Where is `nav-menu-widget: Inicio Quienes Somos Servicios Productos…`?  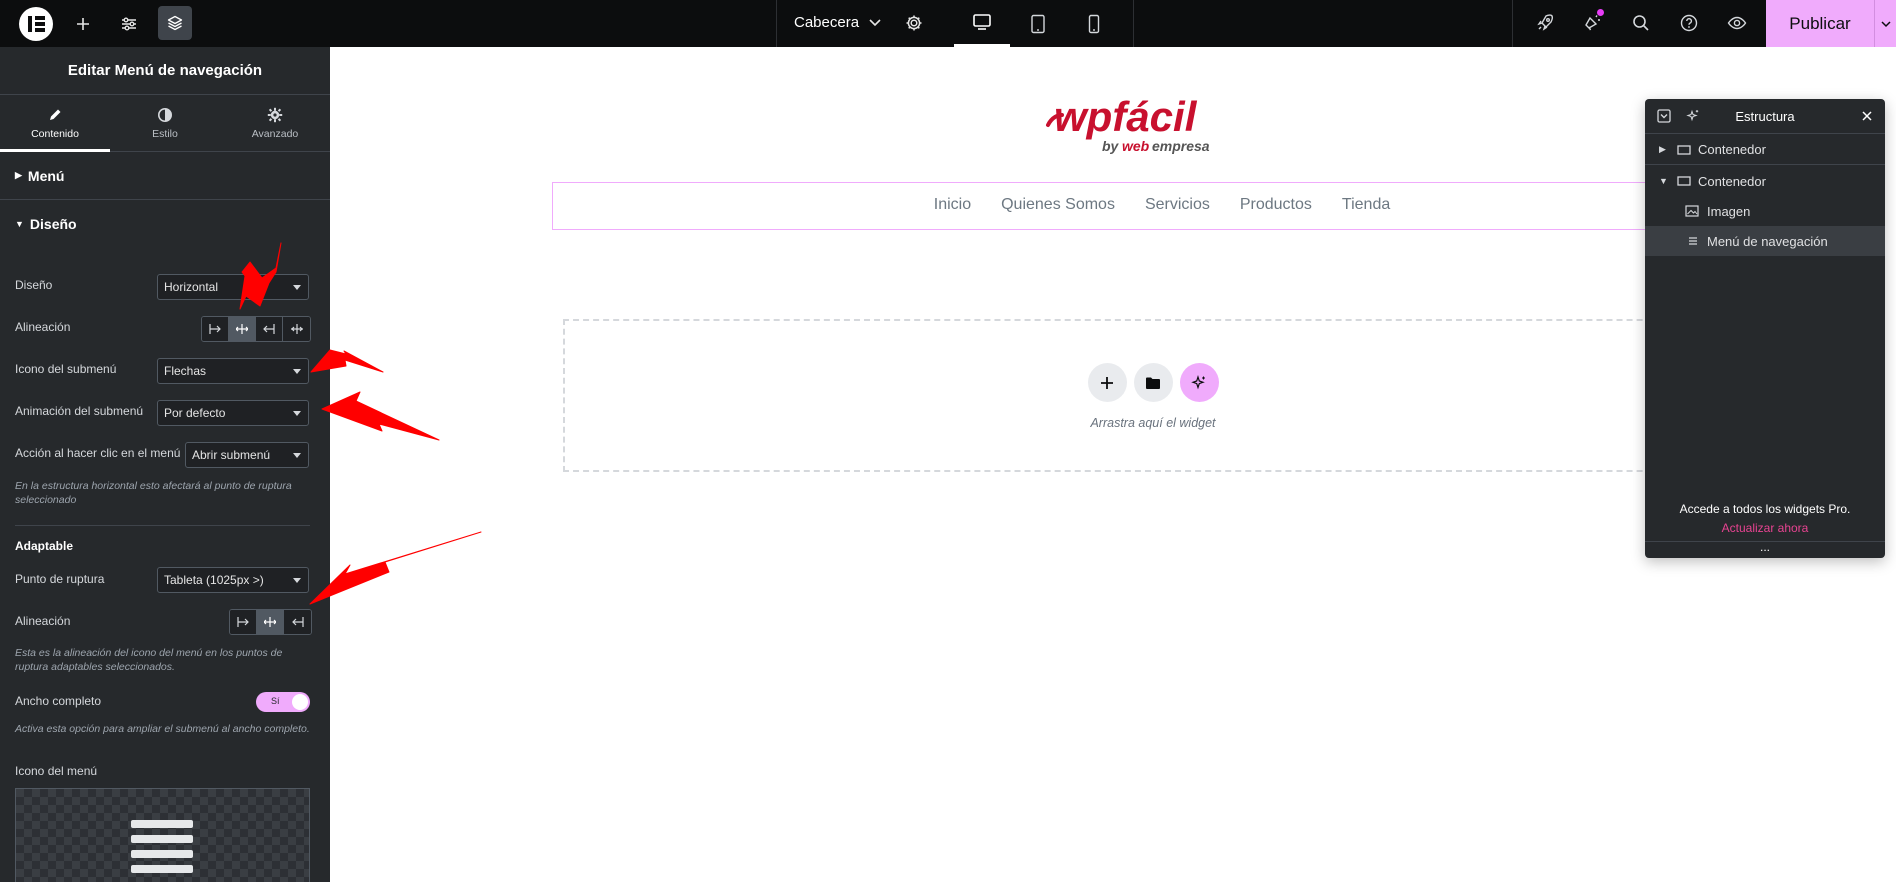
nav-menu-widget: Inicio Quienes Somos Servicios Productos… is located at coordinates (1162, 206).